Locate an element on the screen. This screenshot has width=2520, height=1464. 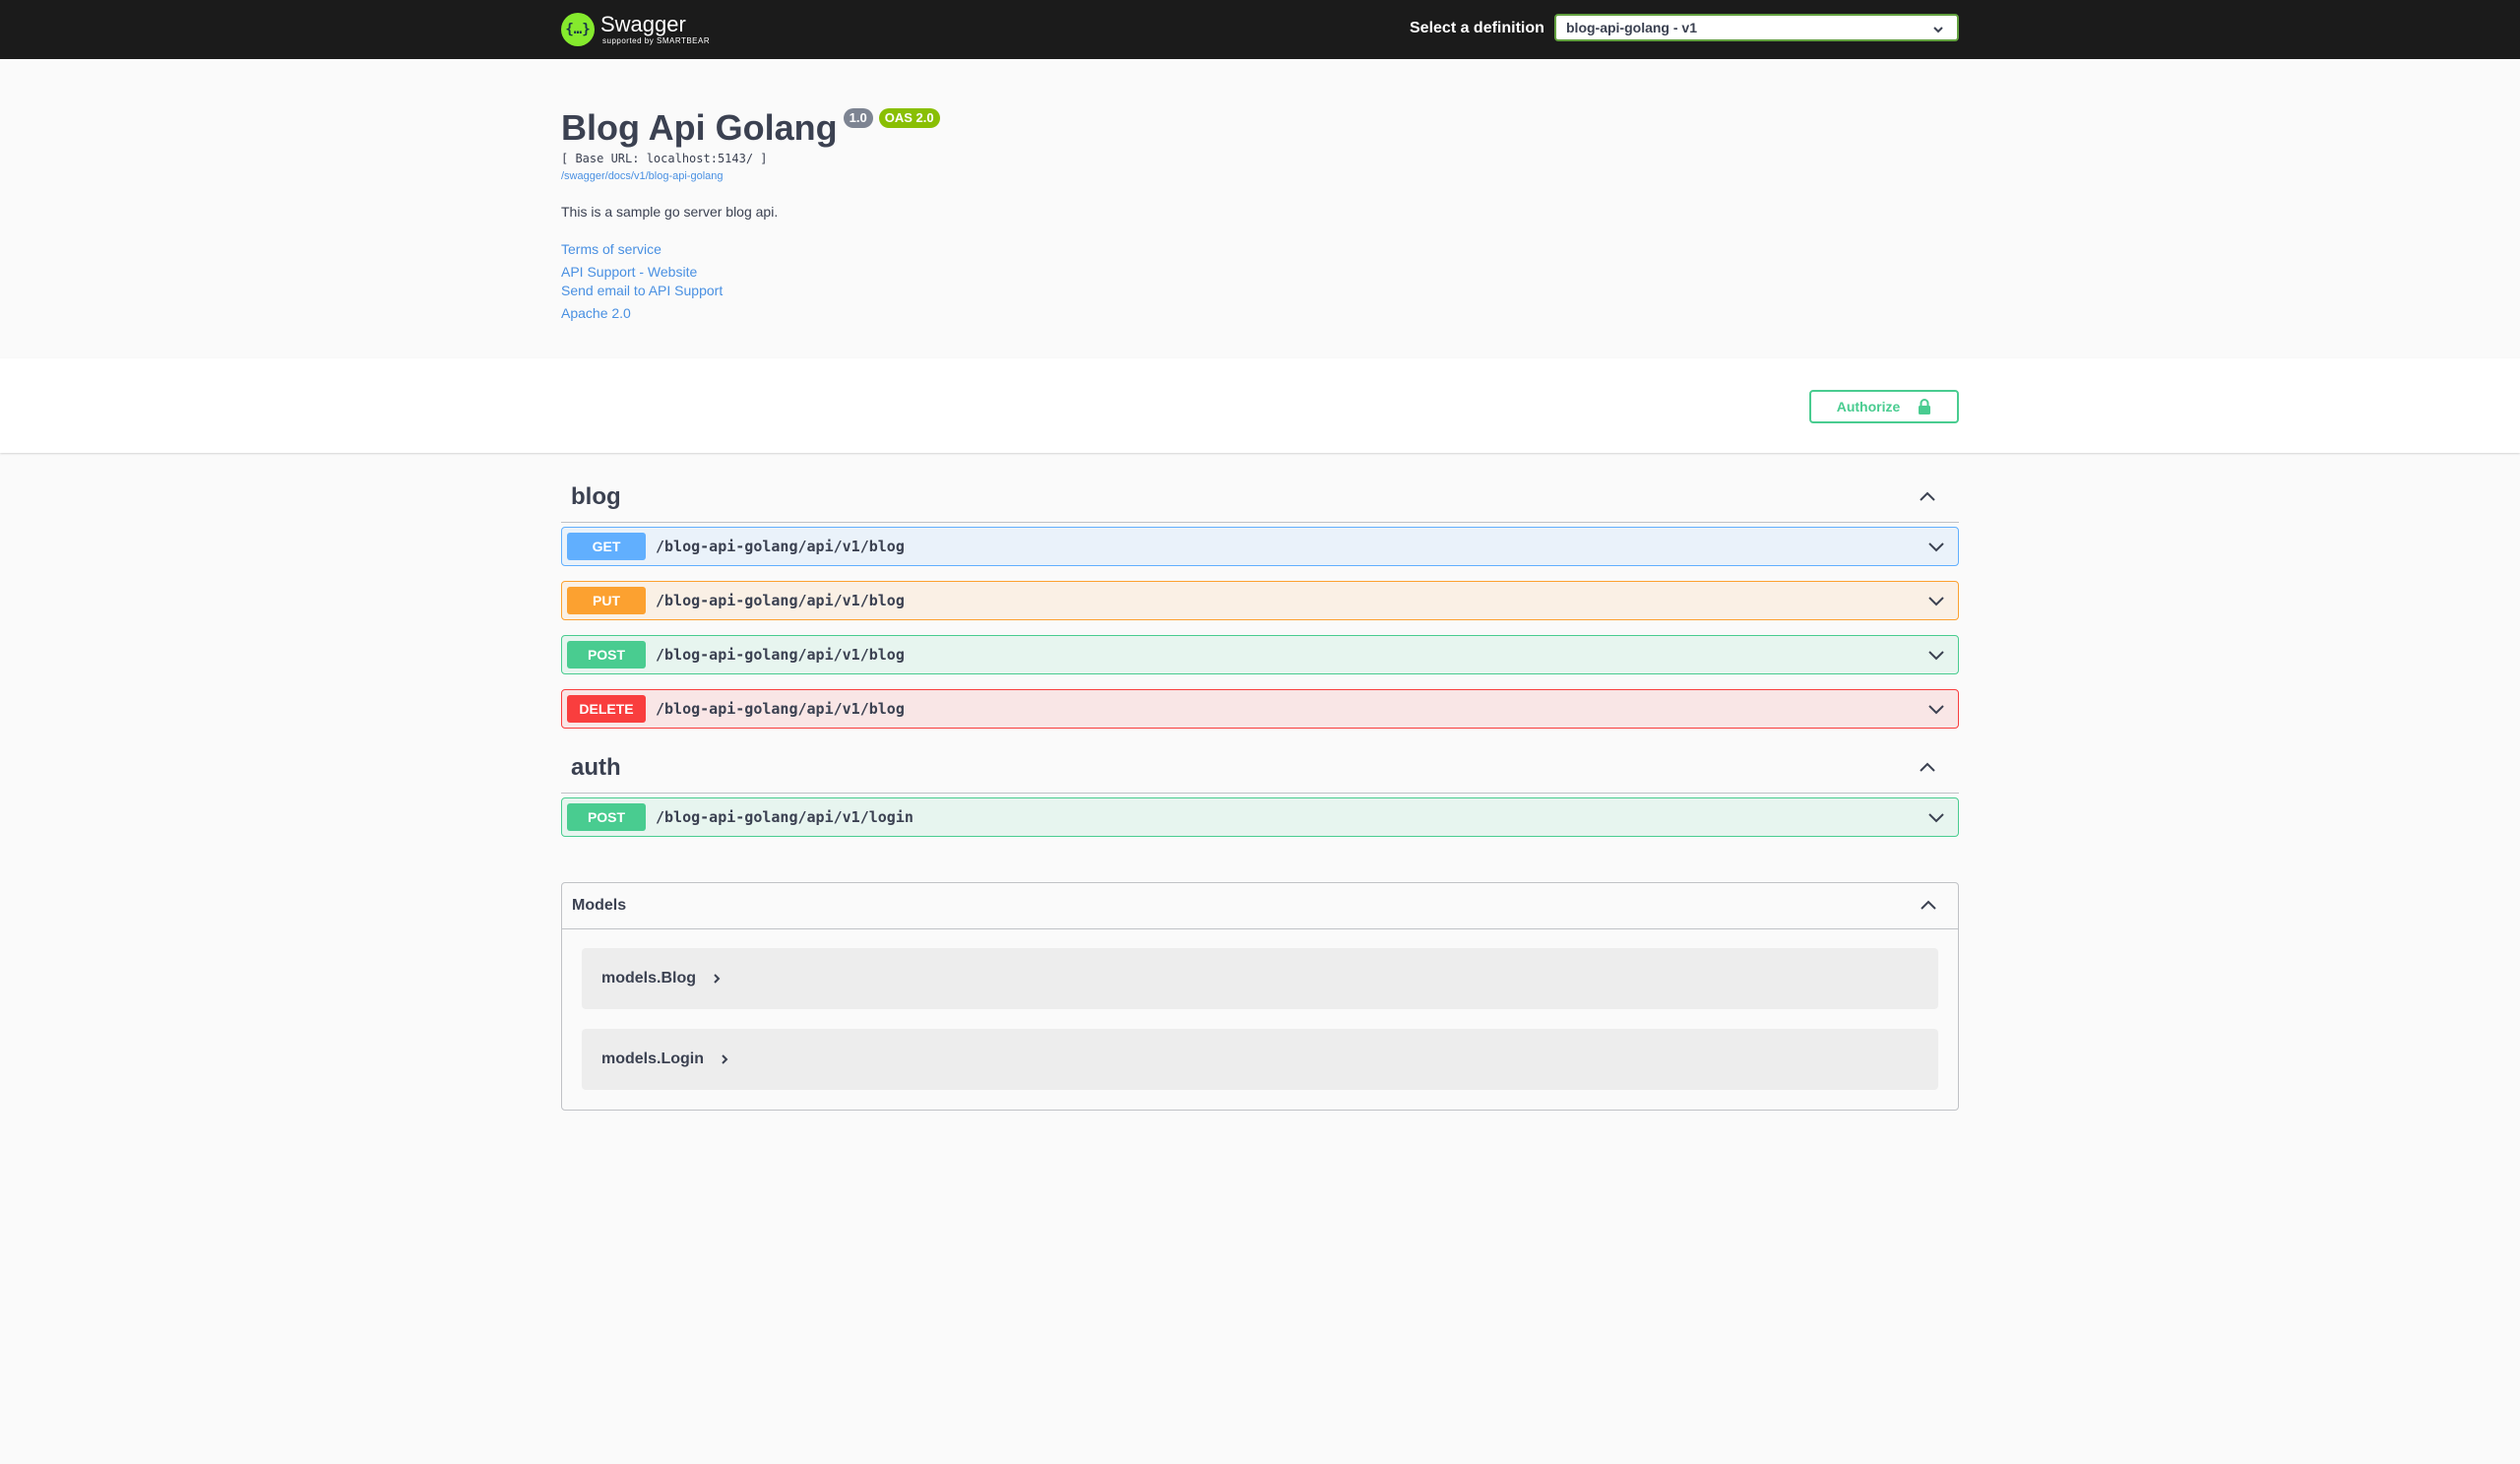
license-link: Apache 2.0 is located at coordinates (1260, 313).